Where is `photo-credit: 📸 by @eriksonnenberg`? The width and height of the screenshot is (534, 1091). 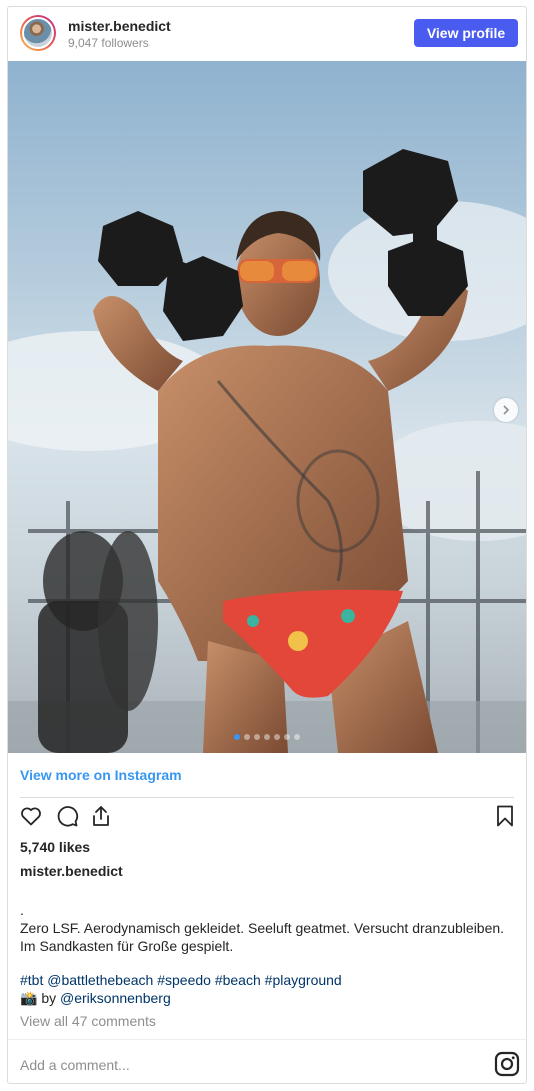
photo-credit: 📸 by @eriksonnenberg is located at coordinates (95, 998).